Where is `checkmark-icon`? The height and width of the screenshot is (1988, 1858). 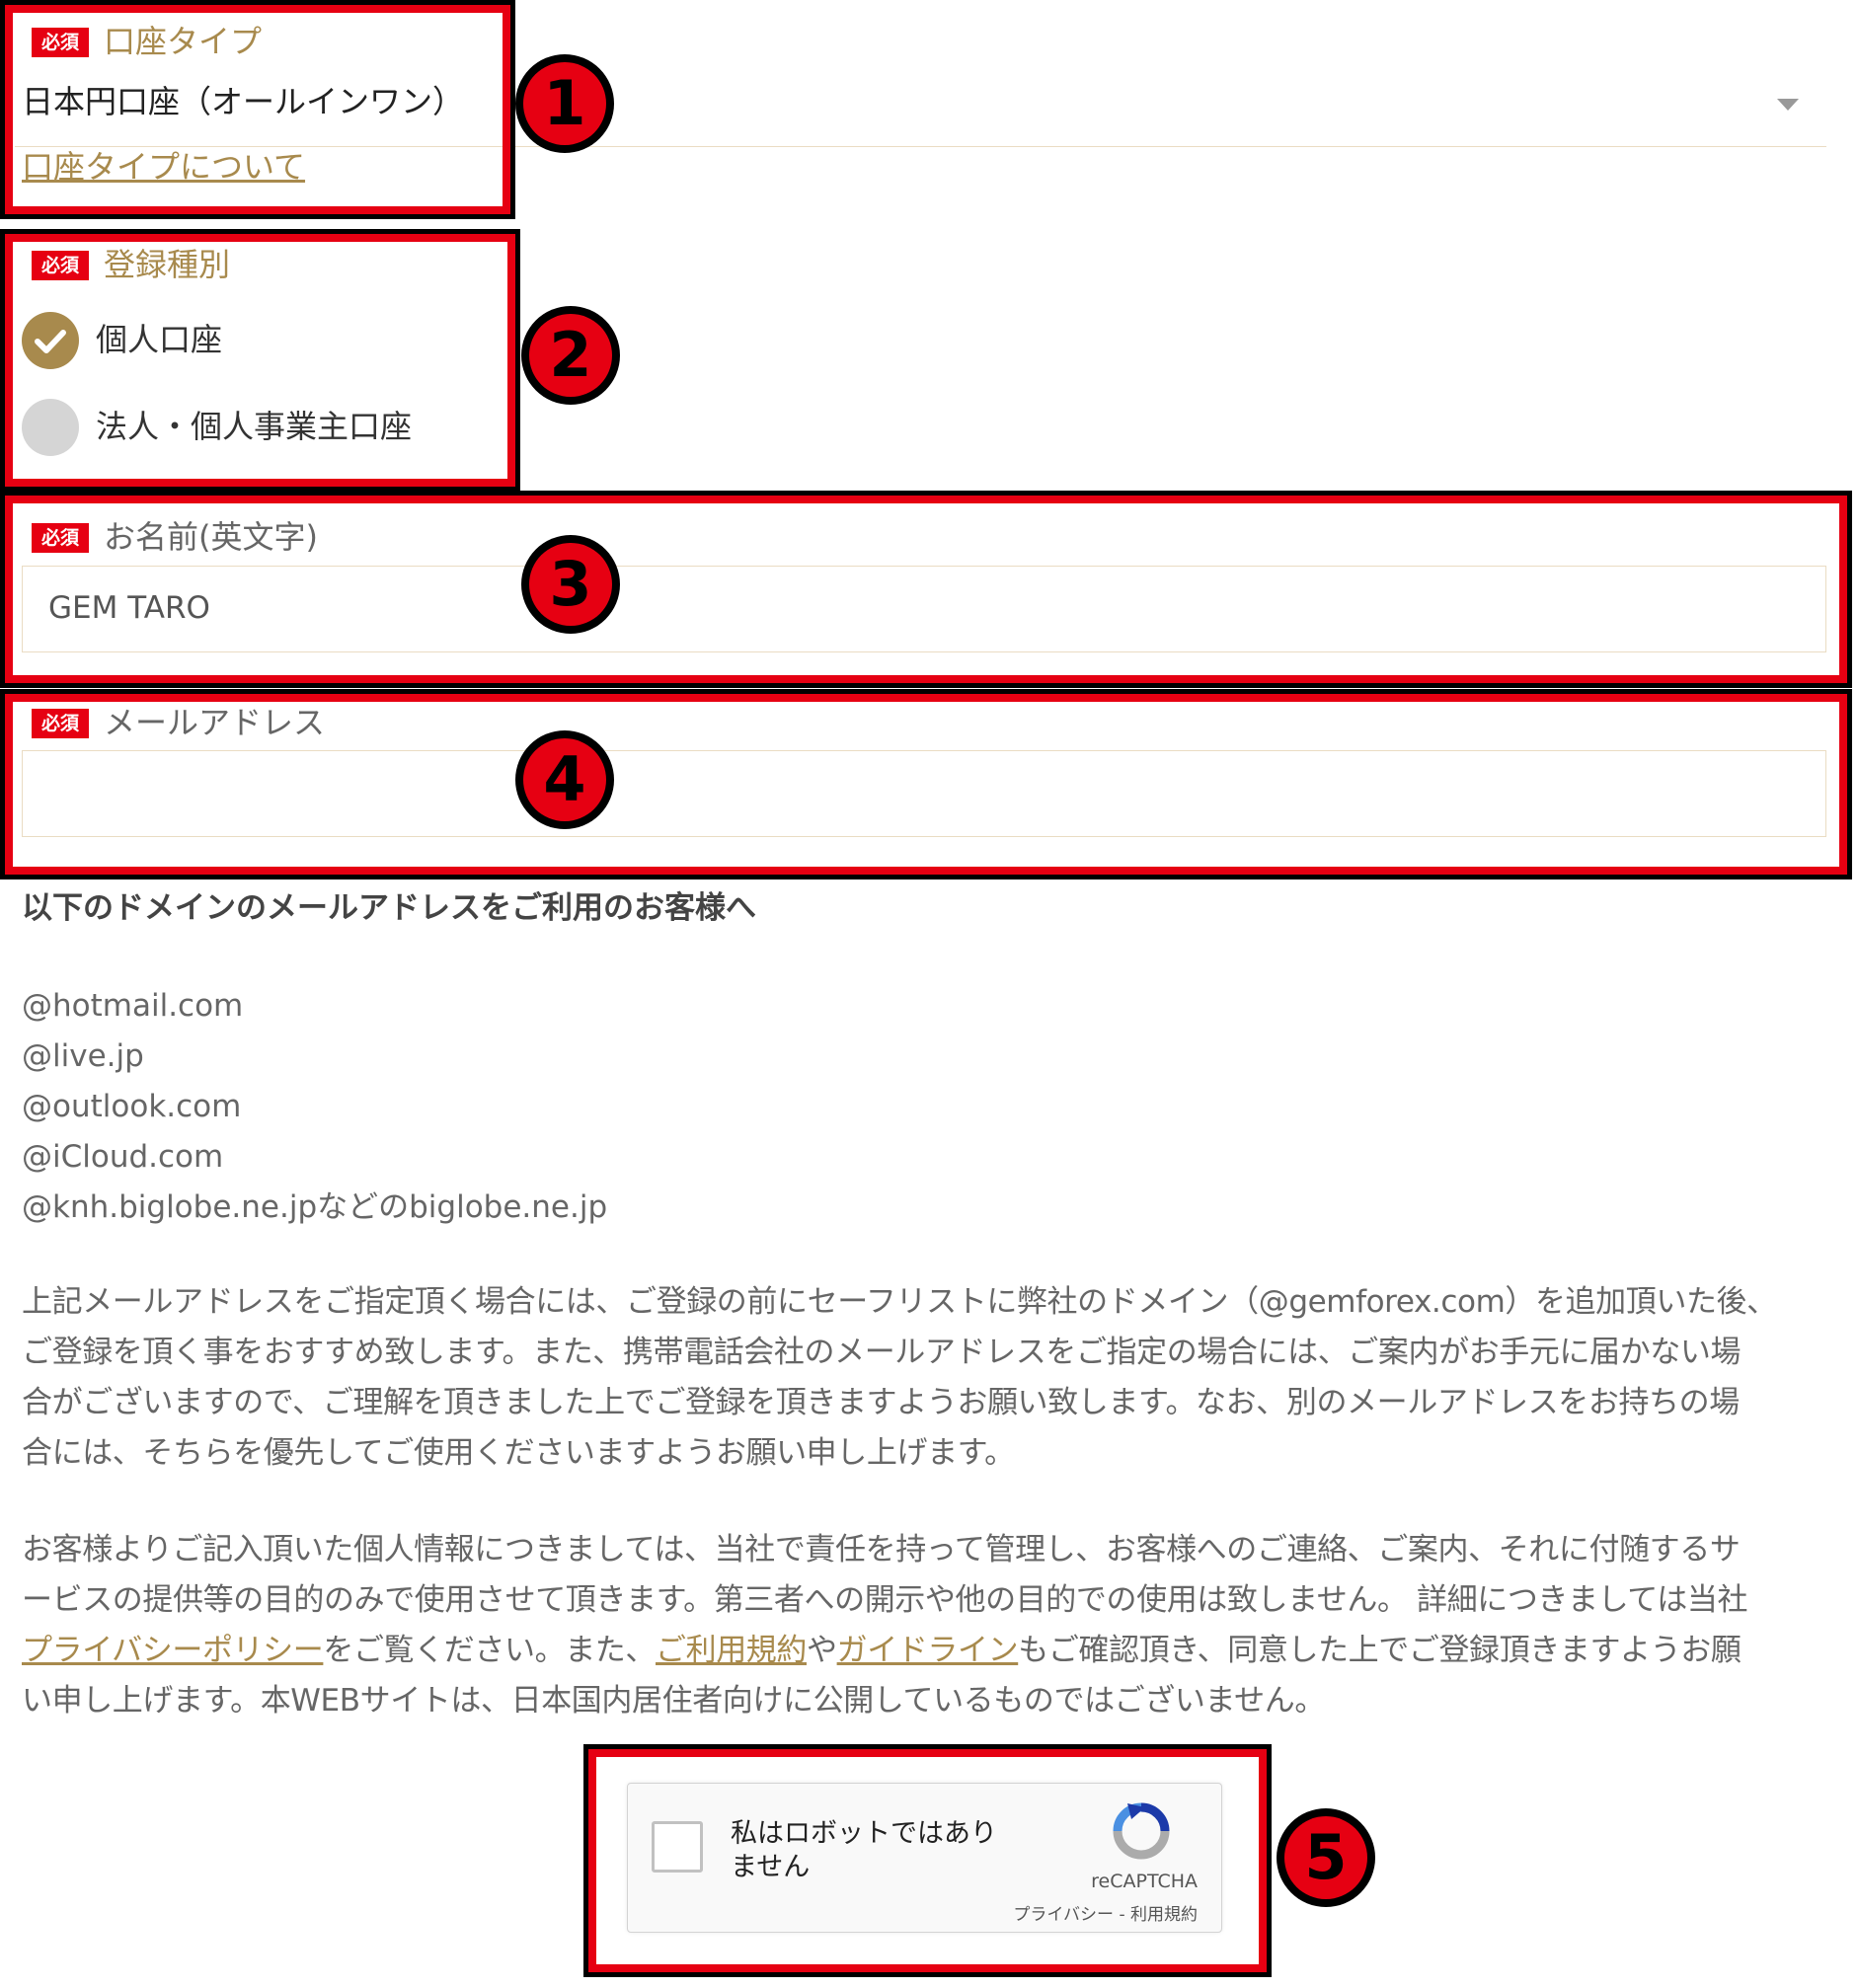 checkmark-icon is located at coordinates (50, 341).